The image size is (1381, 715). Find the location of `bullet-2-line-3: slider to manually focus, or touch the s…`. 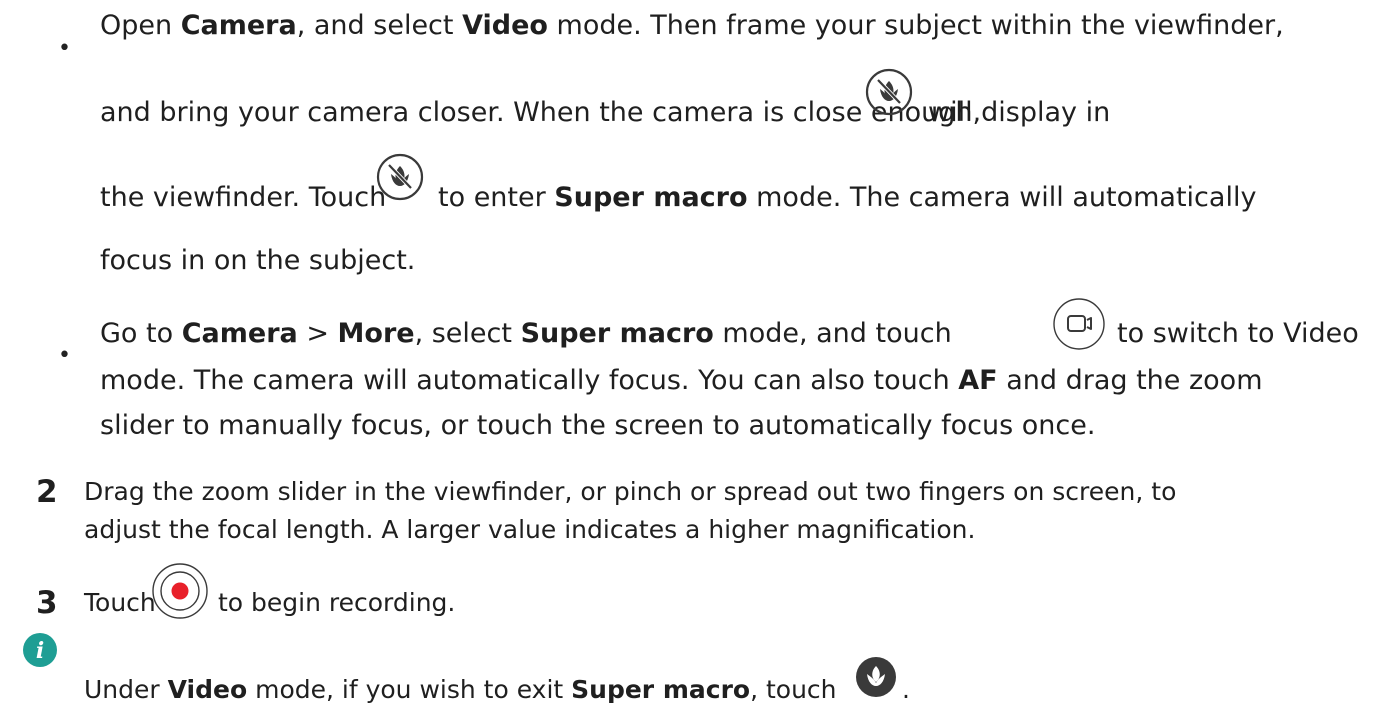

bullet-2-line-3: slider to manually focus, or touch the s… is located at coordinates (598, 425).